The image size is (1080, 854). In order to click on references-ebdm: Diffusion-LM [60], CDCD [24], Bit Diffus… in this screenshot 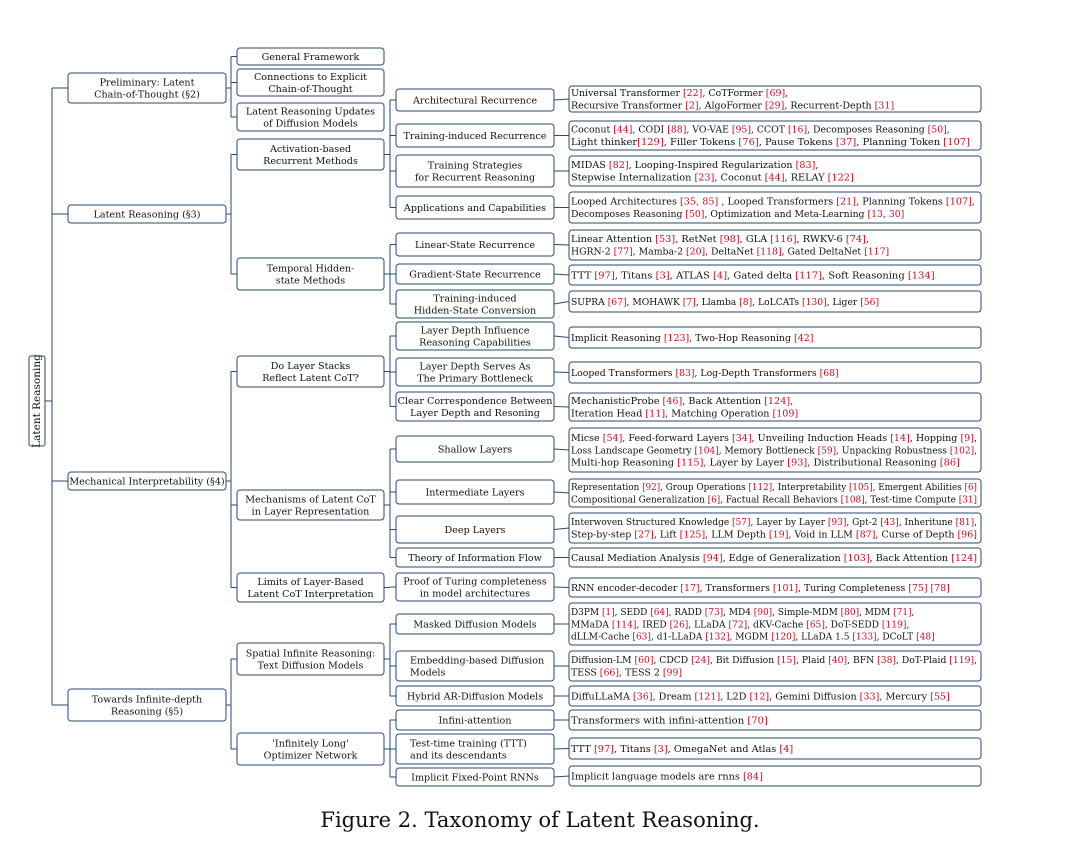, I will do `click(775, 666)`.